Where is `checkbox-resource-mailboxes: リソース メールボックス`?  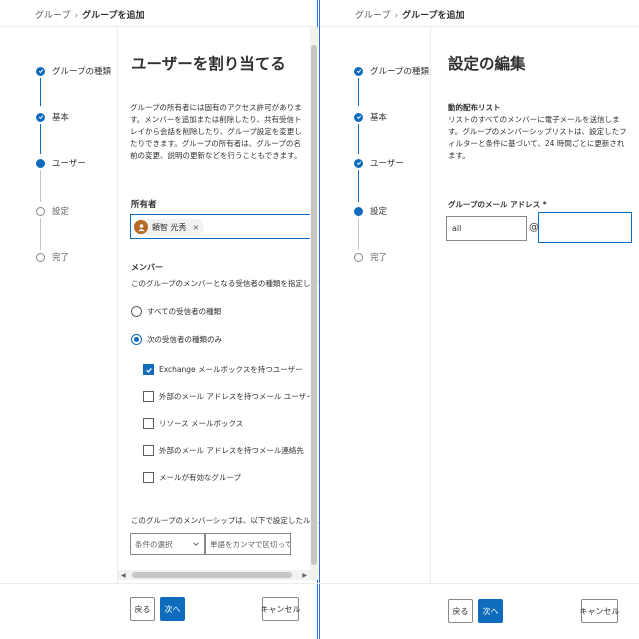
checkbox-resource-mailboxes: リソース メールボックス is located at coordinates (193, 423).